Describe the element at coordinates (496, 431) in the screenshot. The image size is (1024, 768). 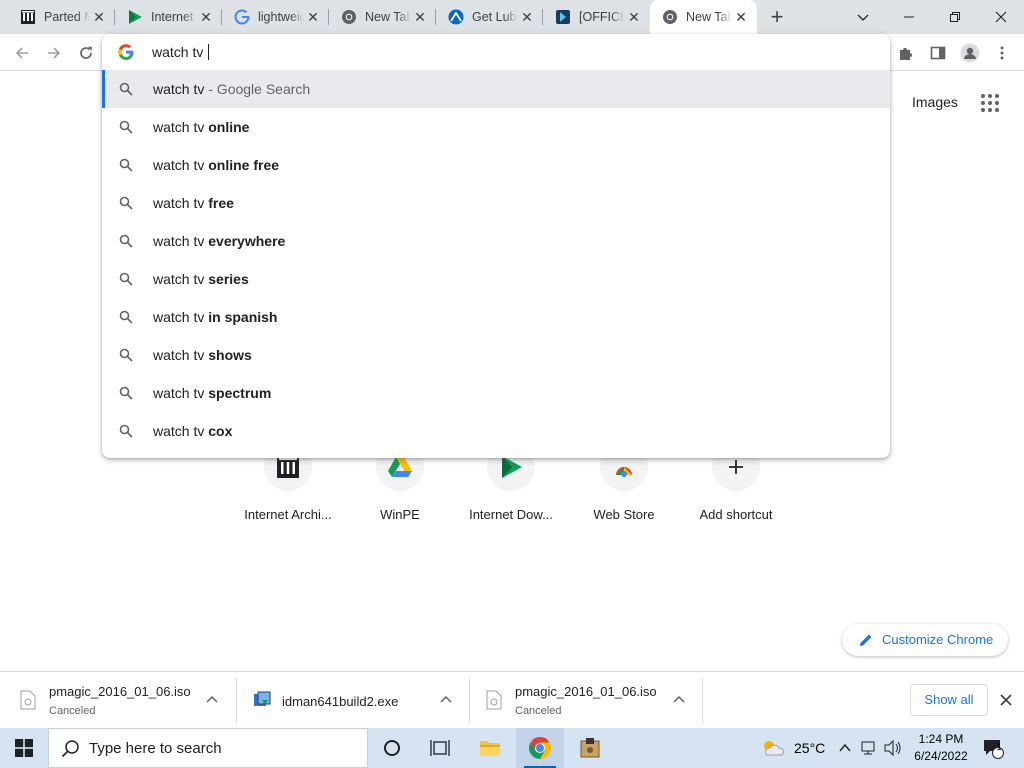
I see `suggestion-item: watch tv cox` at that location.